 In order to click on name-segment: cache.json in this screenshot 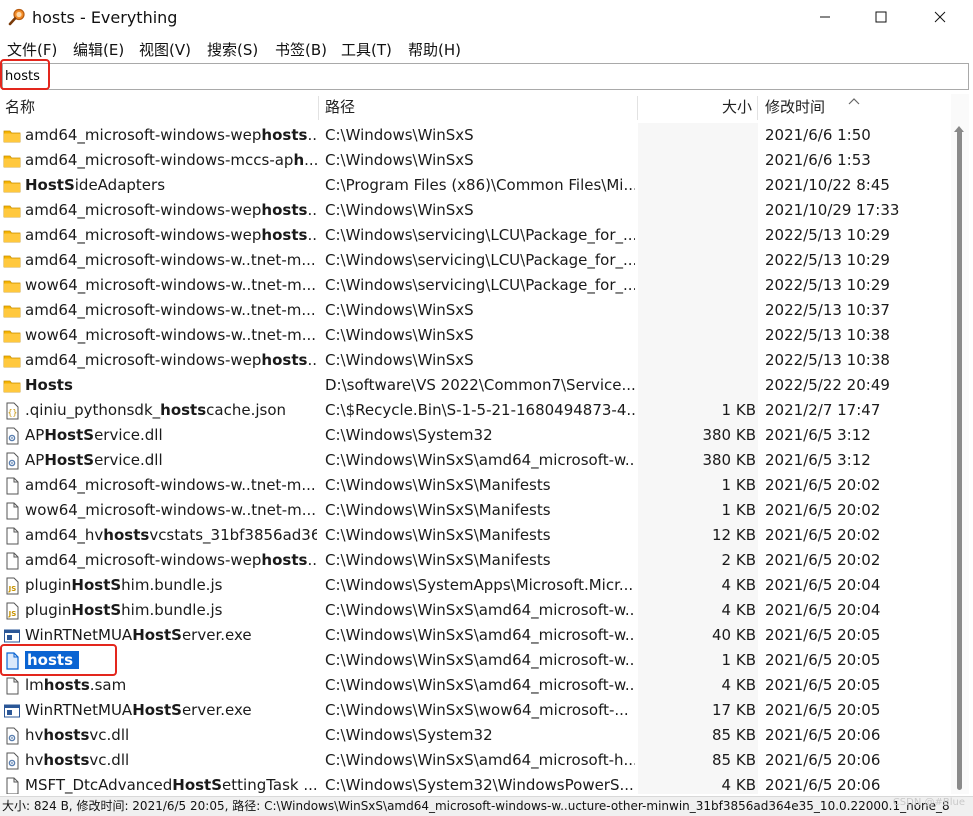, I will do `click(246, 410)`.